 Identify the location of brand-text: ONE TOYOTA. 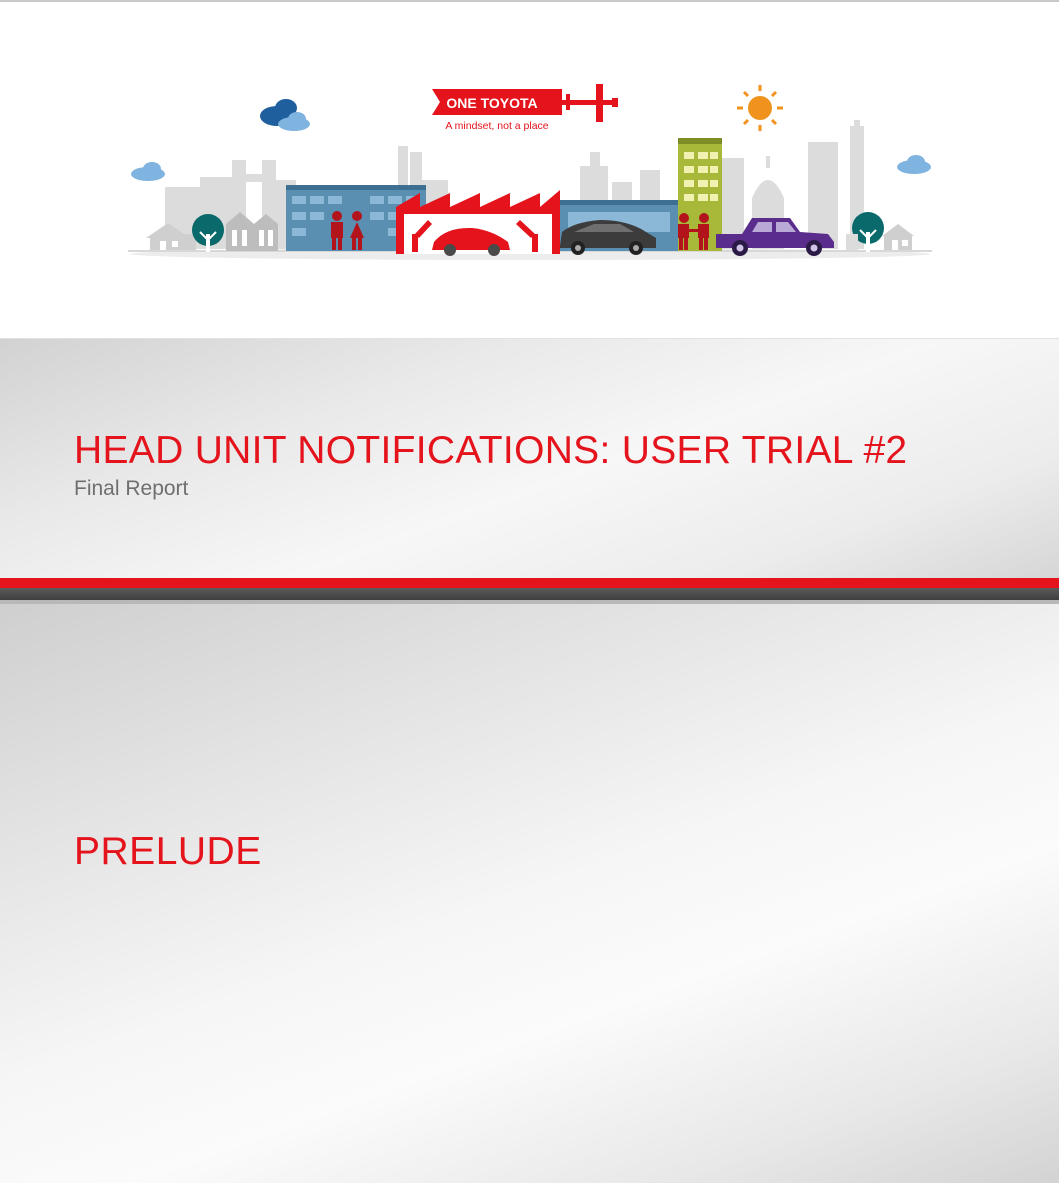
(491, 103).